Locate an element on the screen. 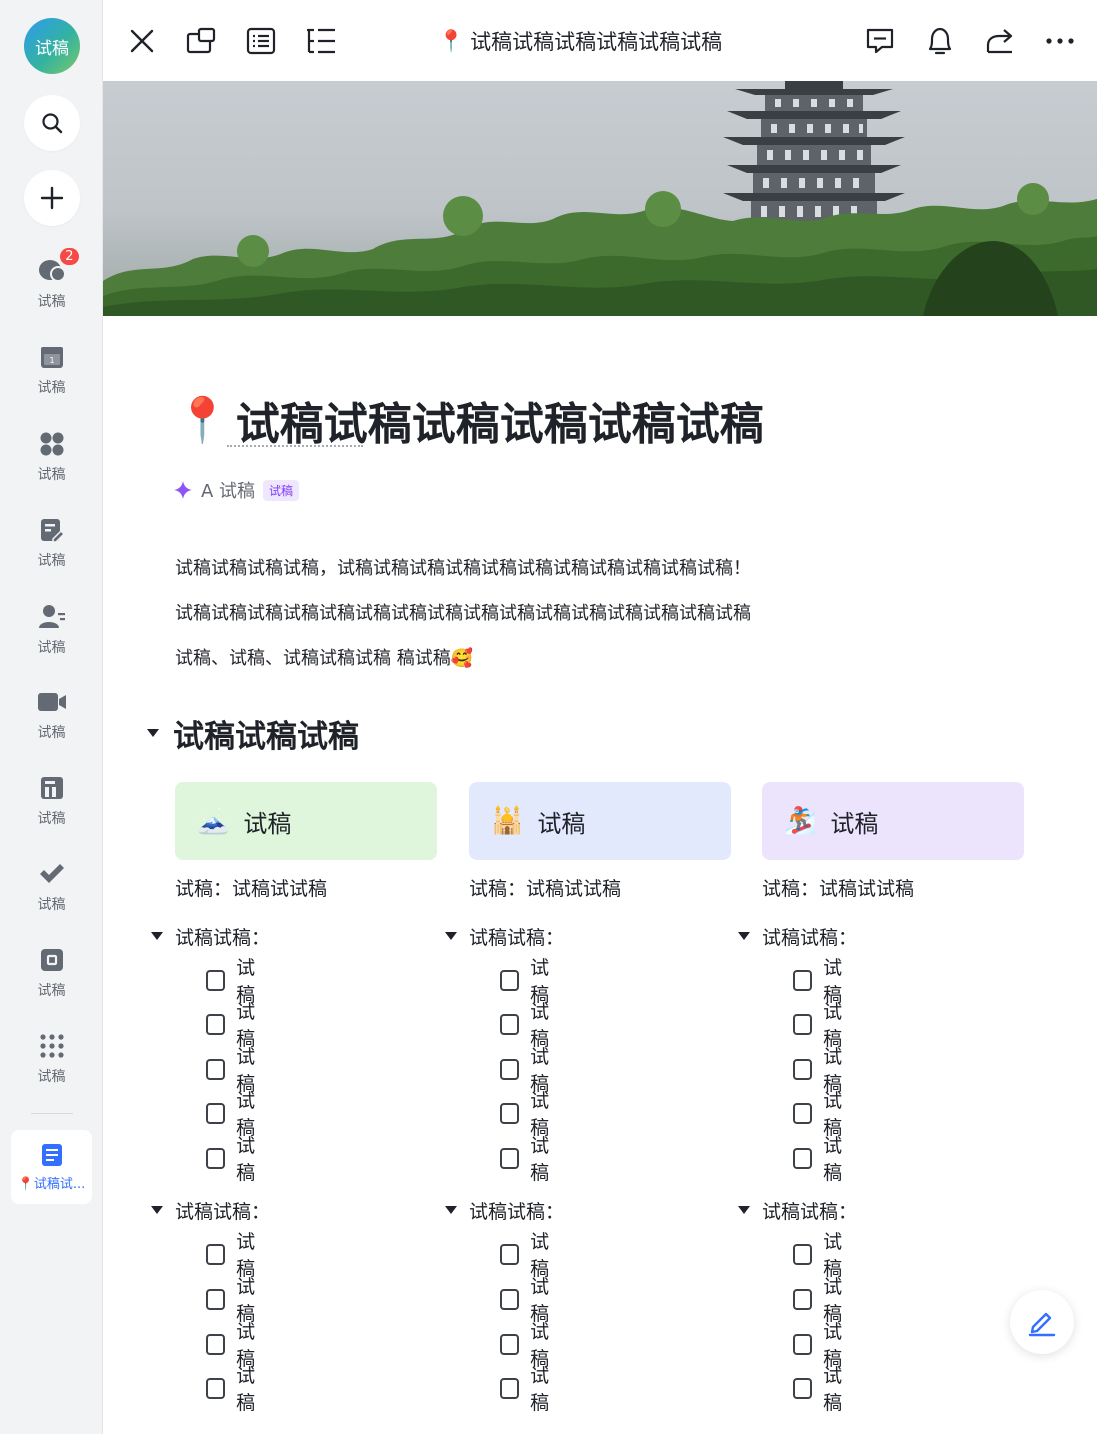 The width and height of the screenshot is (1097, 1434). new-window-button is located at coordinates (201, 41).